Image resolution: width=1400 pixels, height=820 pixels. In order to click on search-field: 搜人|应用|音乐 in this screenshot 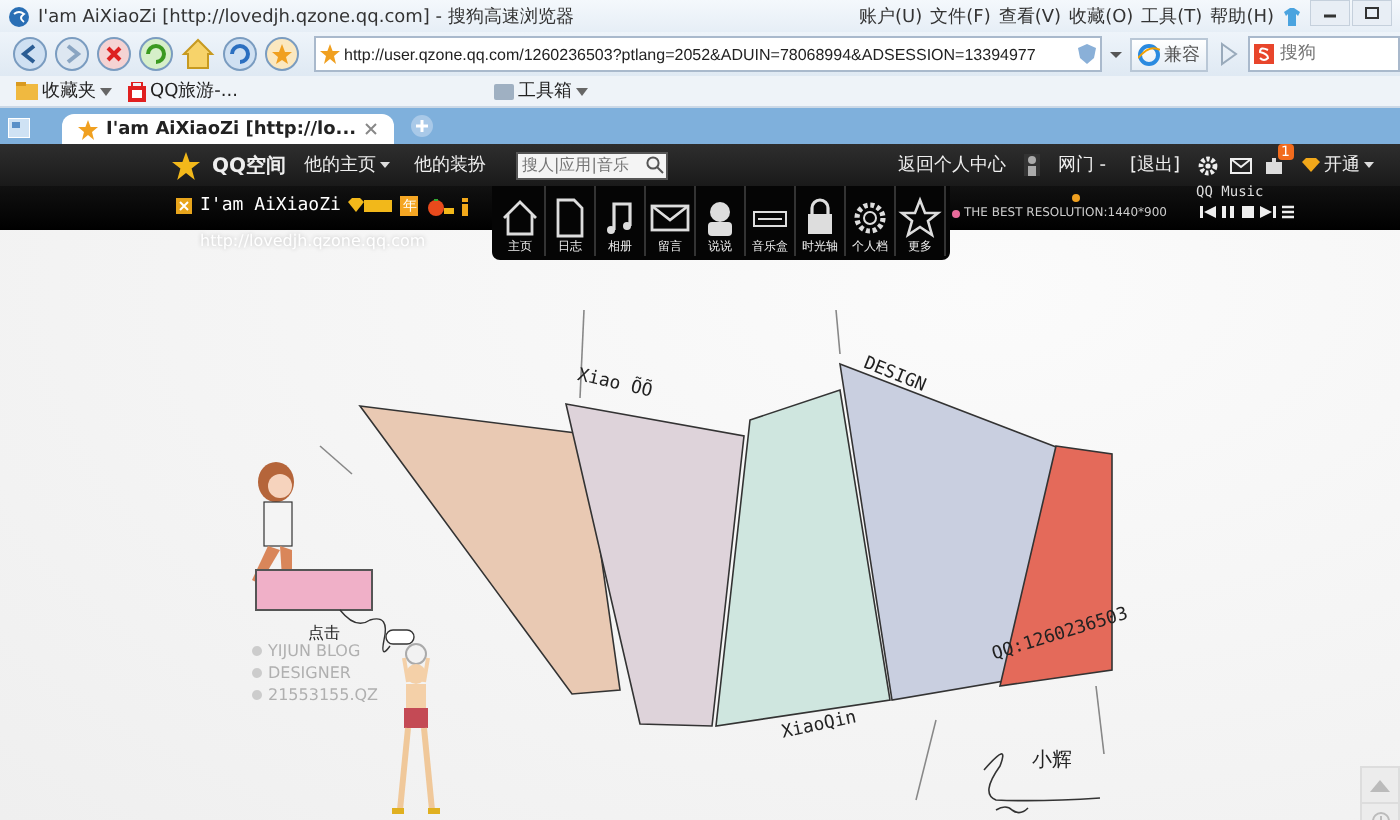, I will do `click(592, 165)`.